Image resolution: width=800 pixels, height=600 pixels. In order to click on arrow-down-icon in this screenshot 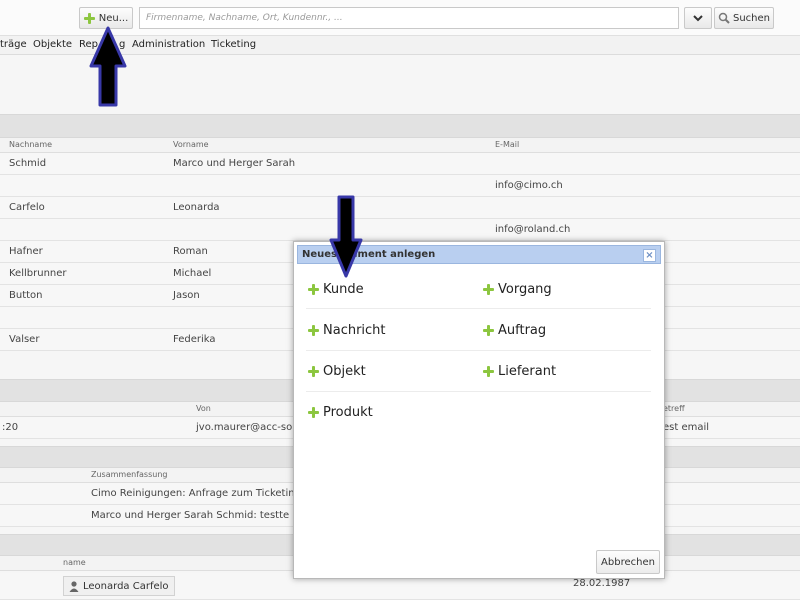, I will do `click(346, 236)`.